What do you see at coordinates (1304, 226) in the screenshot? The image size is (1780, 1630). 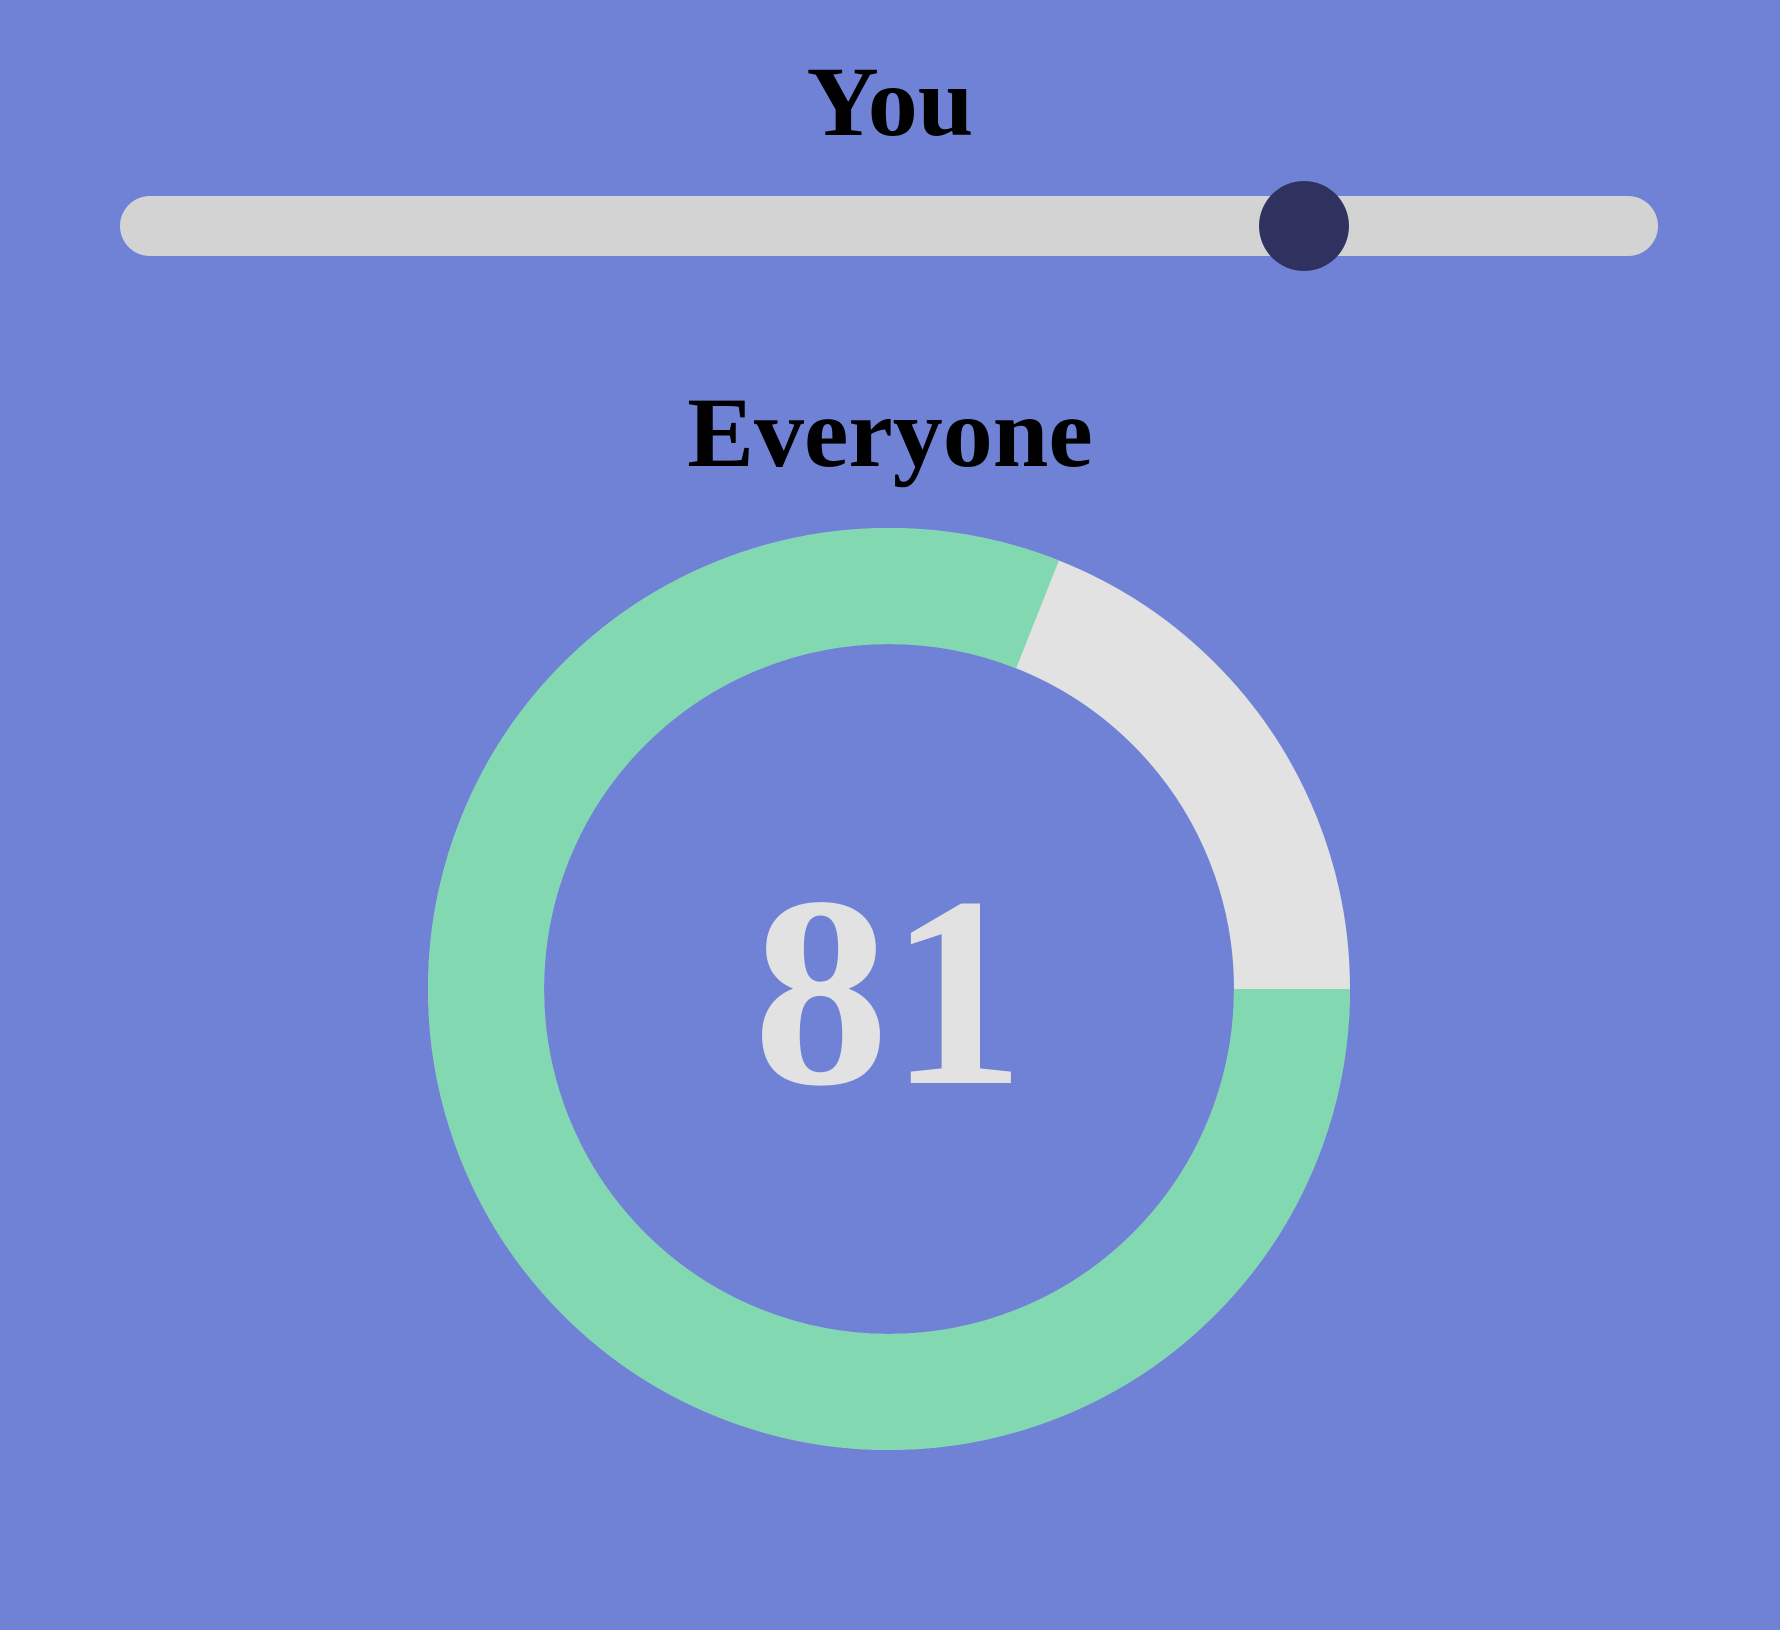 I see `slider-thumb` at bounding box center [1304, 226].